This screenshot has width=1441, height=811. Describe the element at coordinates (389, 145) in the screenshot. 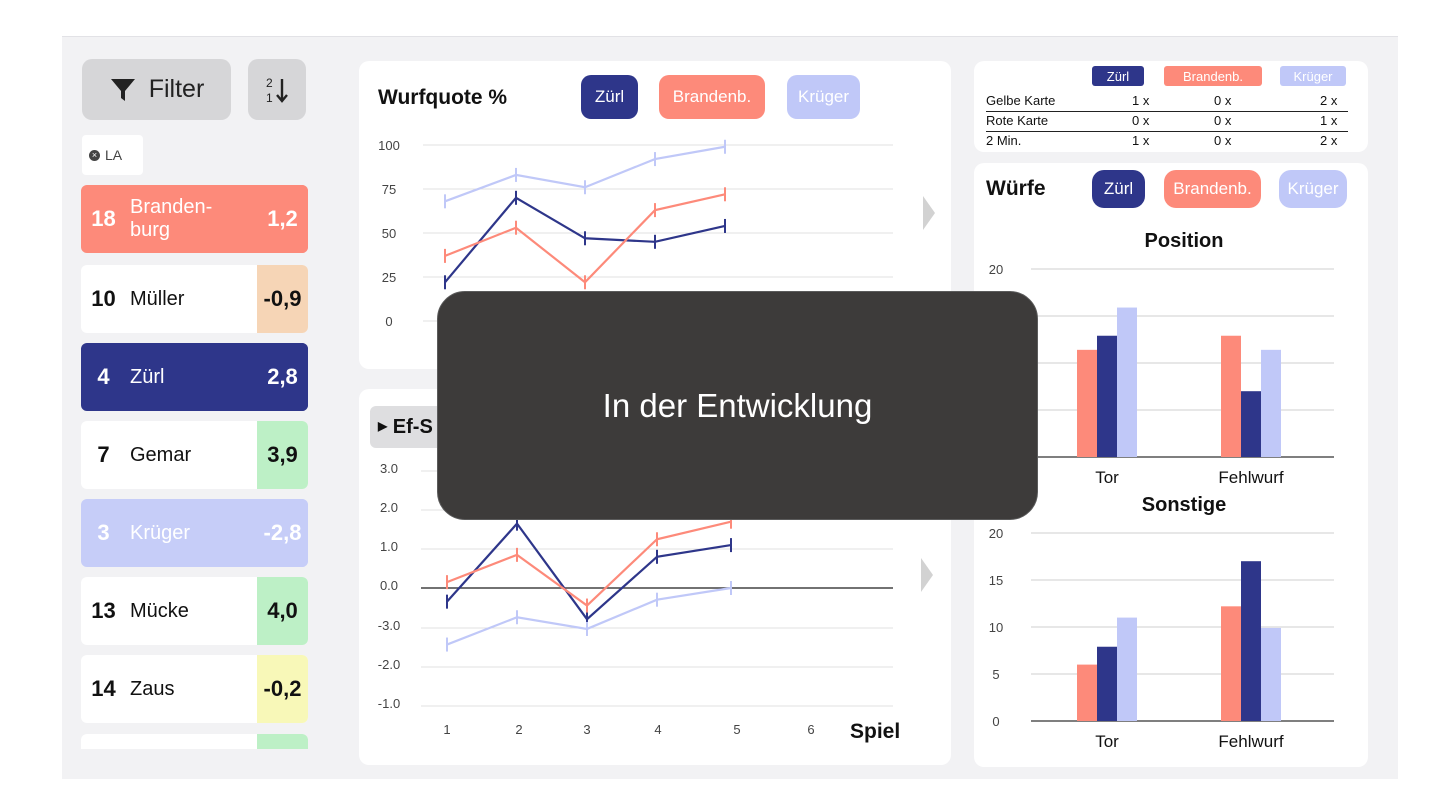

I see `y-tick-label: 100` at that location.